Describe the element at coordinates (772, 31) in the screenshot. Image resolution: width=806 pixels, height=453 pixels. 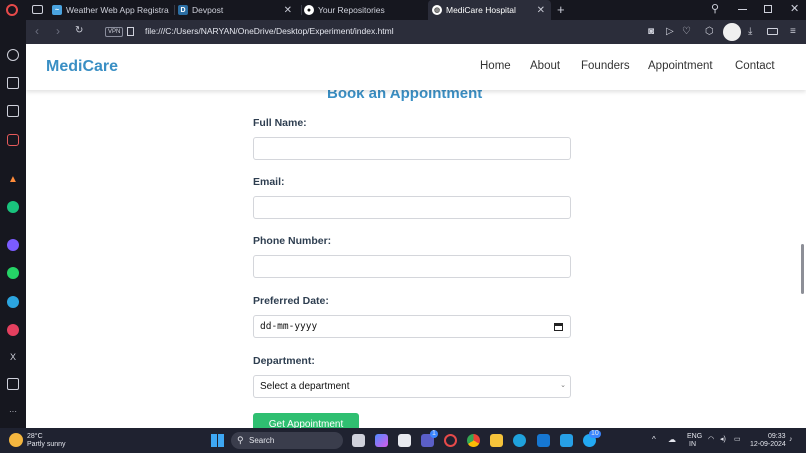
I see `battery-icon` at that location.